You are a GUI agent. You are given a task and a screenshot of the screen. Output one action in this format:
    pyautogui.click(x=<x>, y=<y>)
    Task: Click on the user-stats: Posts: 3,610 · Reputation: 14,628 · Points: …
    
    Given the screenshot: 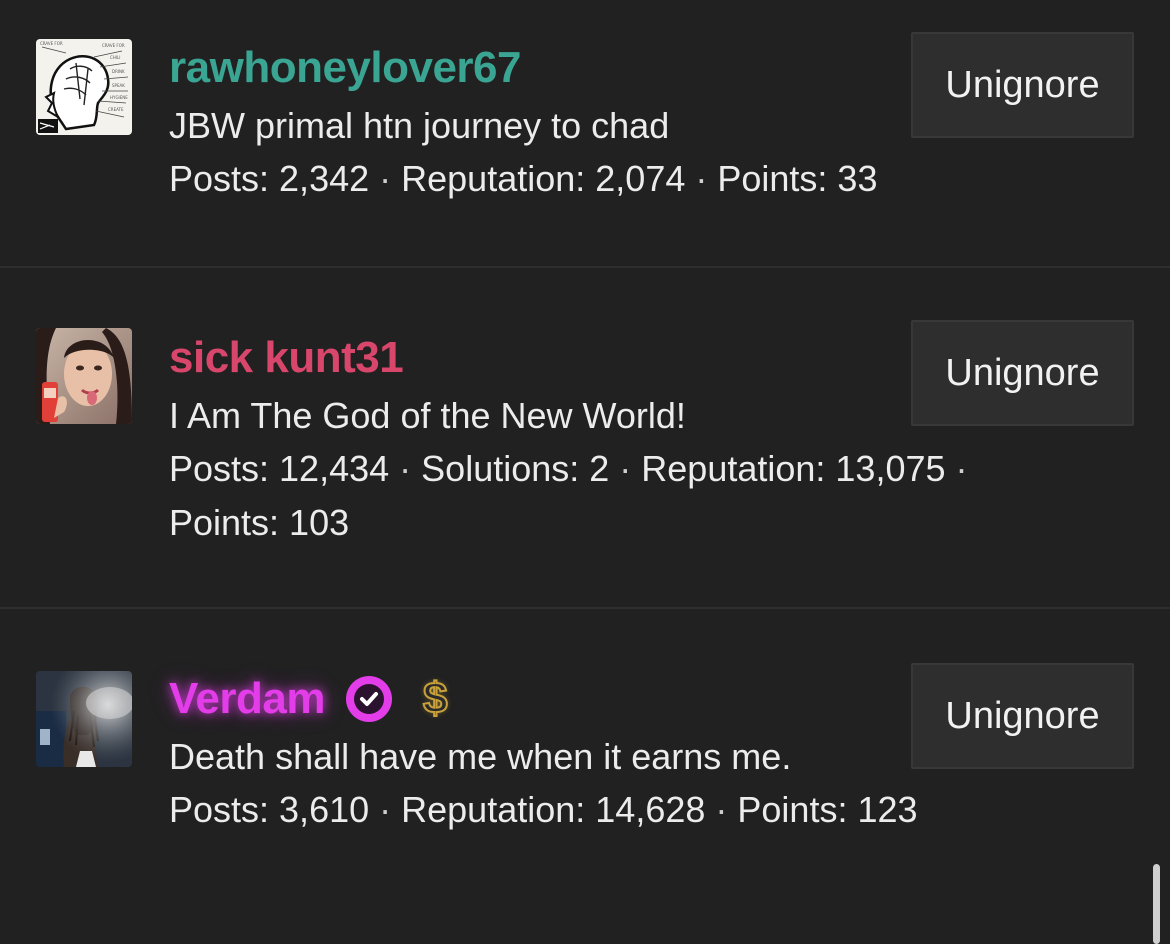 What is the action you would take?
    pyautogui.click(x=609, y=810)
    